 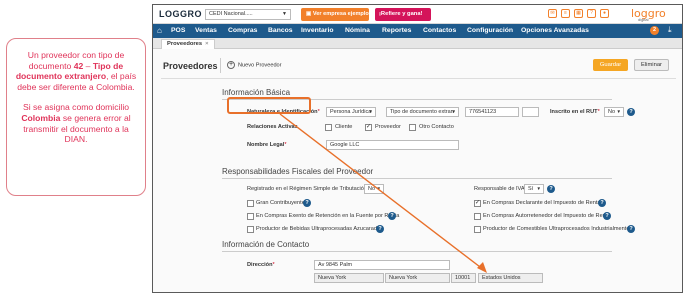 I want to click on divider, so click(x=418, y=78).